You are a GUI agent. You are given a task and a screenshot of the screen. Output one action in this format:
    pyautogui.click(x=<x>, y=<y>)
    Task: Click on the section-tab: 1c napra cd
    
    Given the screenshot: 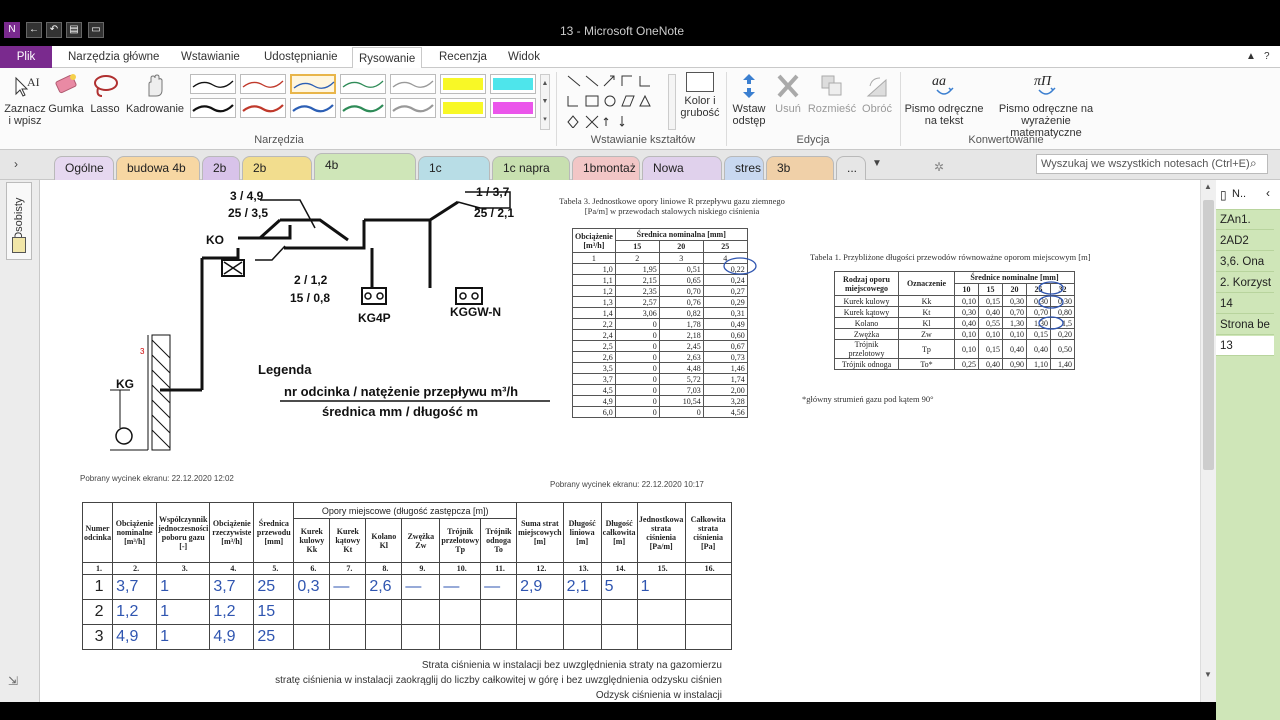 What is the action you would take?
    pyautogui.click(x=531, y=176)
    